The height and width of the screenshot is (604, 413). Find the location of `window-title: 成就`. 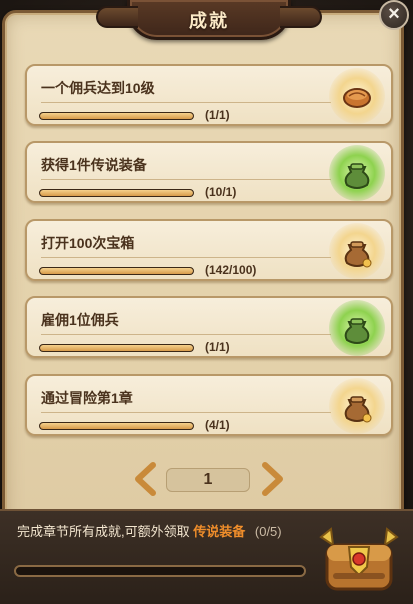

window-title: 成就 is located at coordinates (209, 21).